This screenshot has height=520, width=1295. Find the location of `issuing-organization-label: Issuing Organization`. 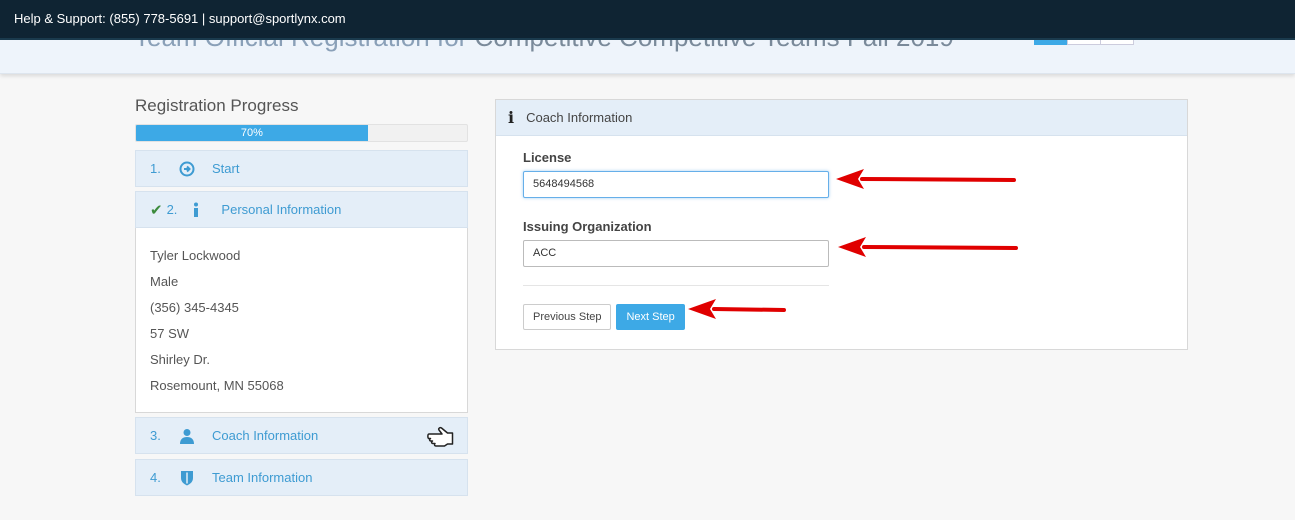

issuing-organization-label: Issuing Organization is located at coordinates (587, 226).